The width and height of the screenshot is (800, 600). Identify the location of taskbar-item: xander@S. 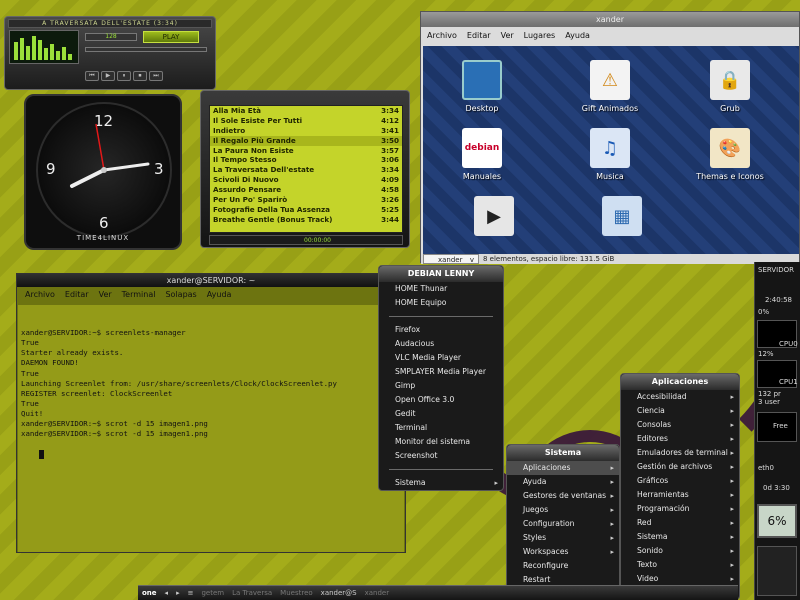
(339, 593).